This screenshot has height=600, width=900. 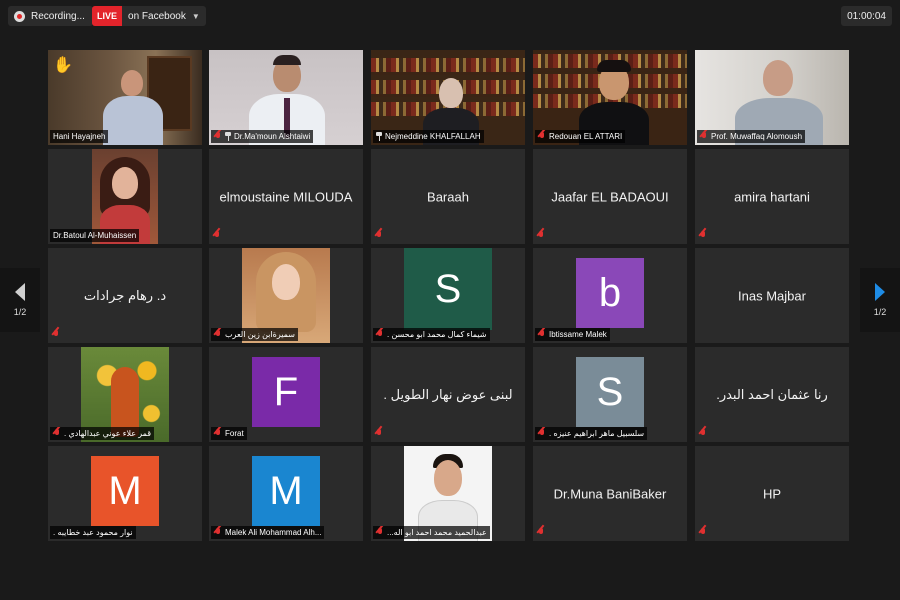 What do you see at coordinates (286, 394) in the screenshot?
I see `participant-tile: F Forat` at bounding box center [286, 394].